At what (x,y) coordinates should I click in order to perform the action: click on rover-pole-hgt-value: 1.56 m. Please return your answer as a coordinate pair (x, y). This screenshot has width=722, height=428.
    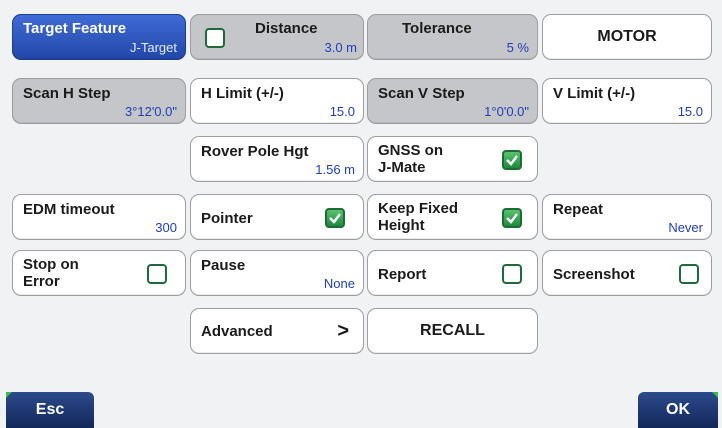
    Looking at the image, I should click on (335, 169).